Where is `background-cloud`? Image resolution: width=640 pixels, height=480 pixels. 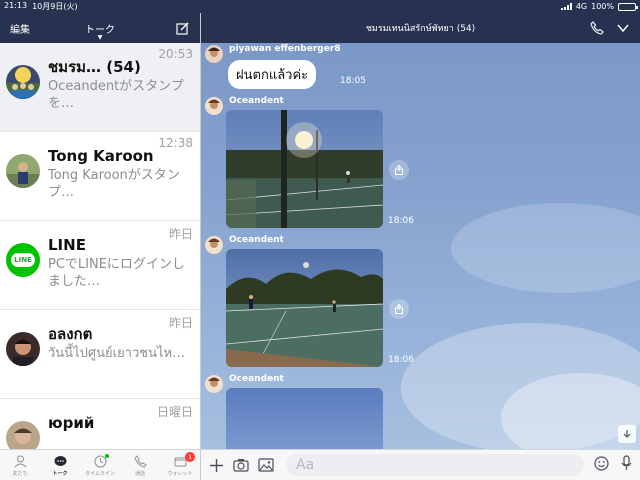 background-cloud is located at coordinates (545, 248).